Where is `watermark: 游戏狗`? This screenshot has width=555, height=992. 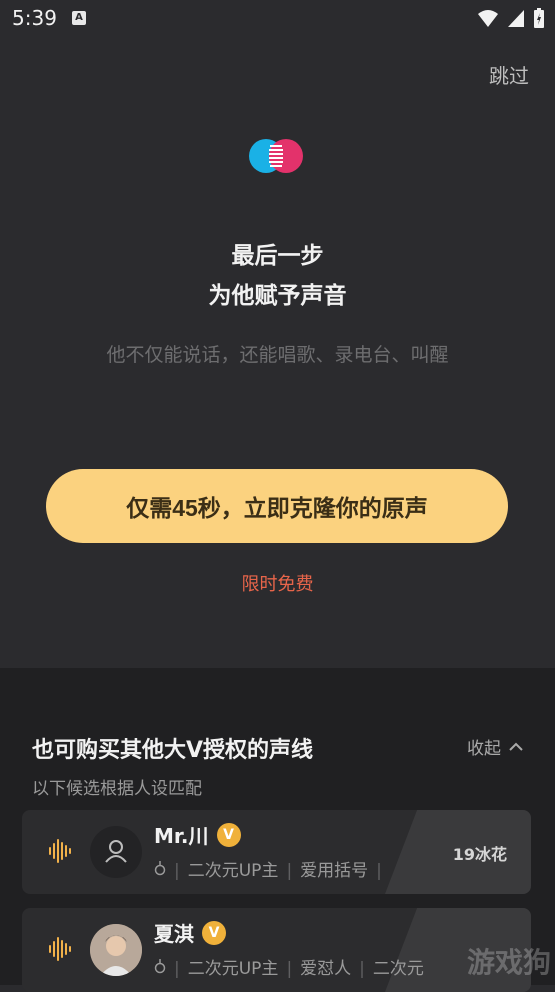 watermark: 游戏狗 is located at coordinates (508, 962).